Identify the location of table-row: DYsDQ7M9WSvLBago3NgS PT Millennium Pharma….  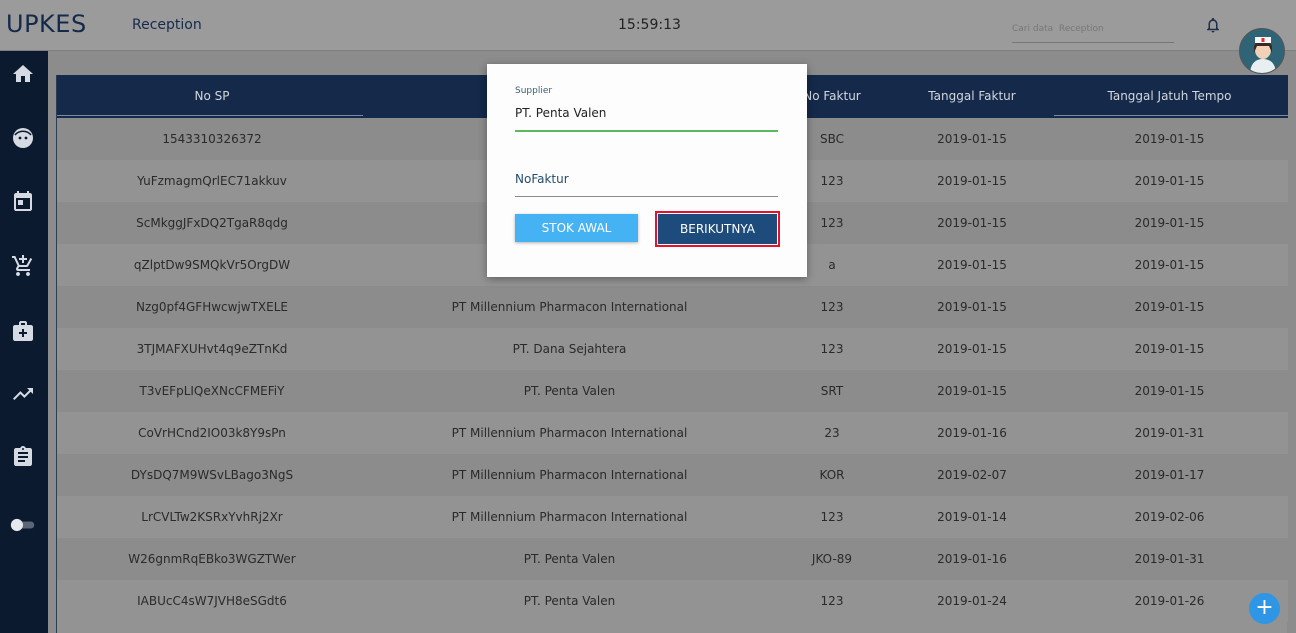
(672, 475).